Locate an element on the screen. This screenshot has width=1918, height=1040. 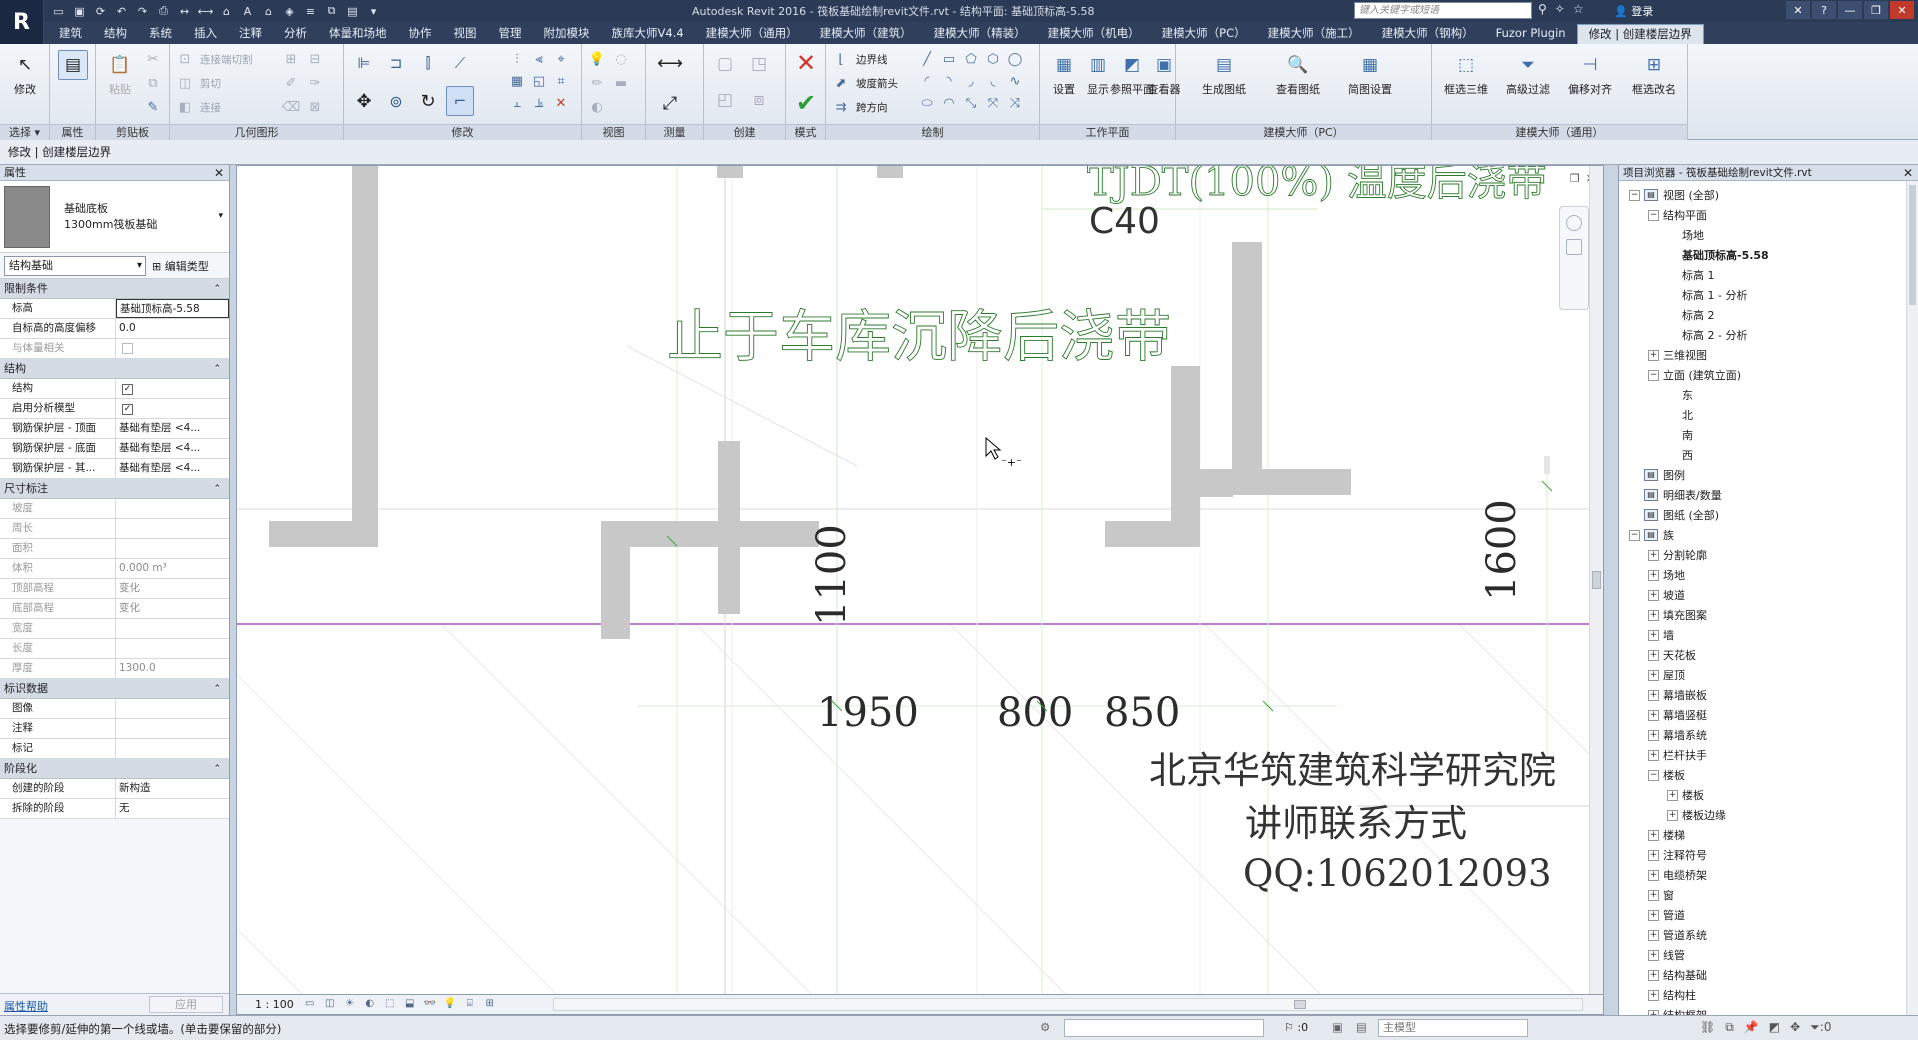
apply-button: 应用 is located at coordinates (186, 1004).